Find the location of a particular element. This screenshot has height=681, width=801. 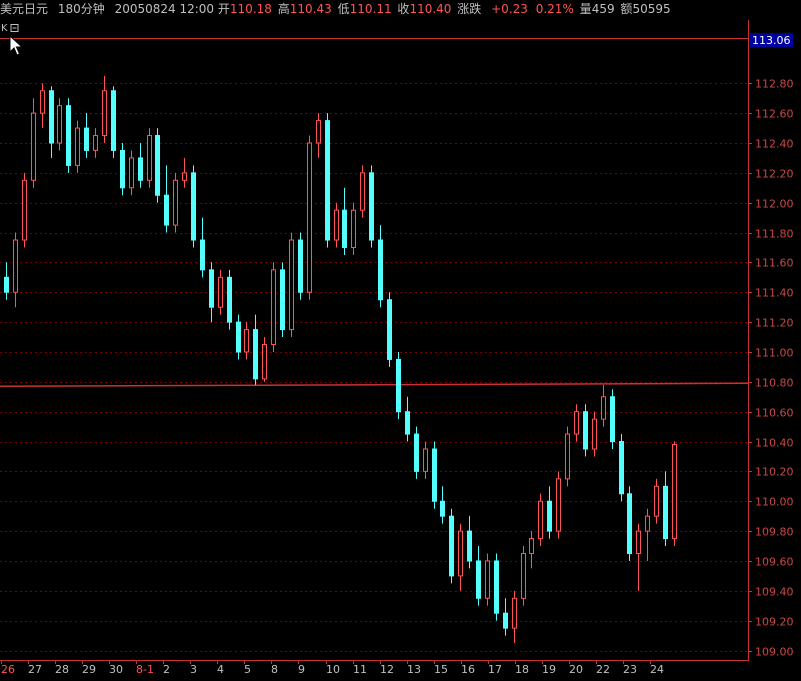

date-tick-label: 4 is located at coordinates (220, 669).